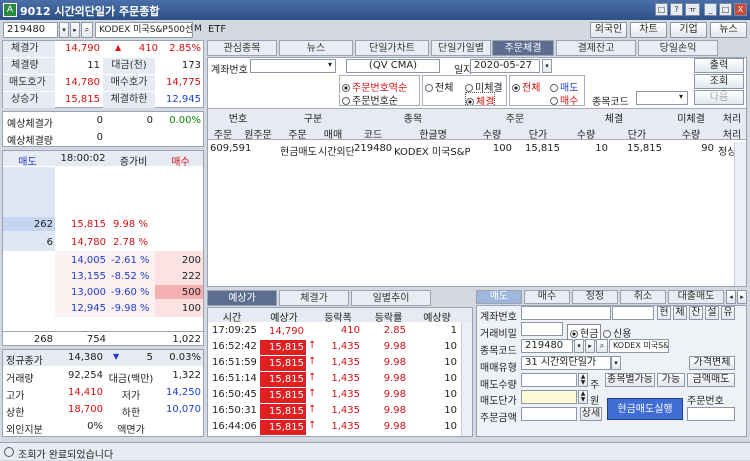 Image resolution: width=750 pixels, height=461 pixels. What do you see at coordinates (602, 346) in the screenshot?
I see `form-search-icon: ⌕` at bounding box center [602, 346].